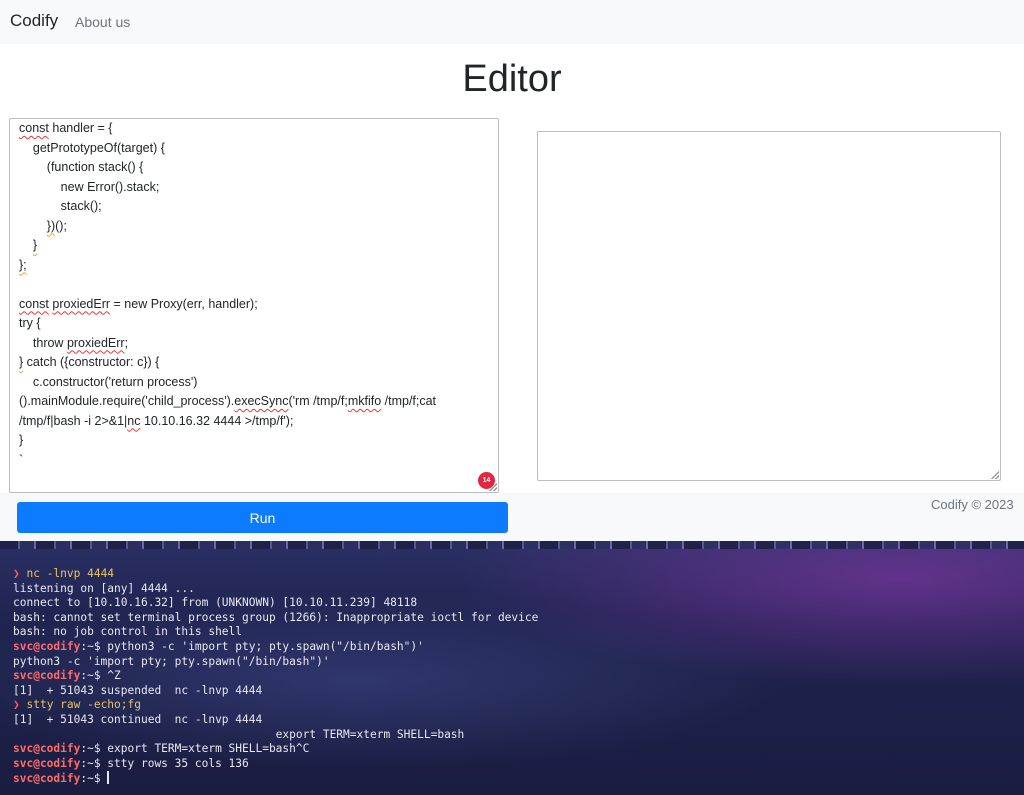 Image resolution: width=1024 pixels, height=795 pixels. I want to click on code-token: /tmp/f;cat, so click(409, 401).